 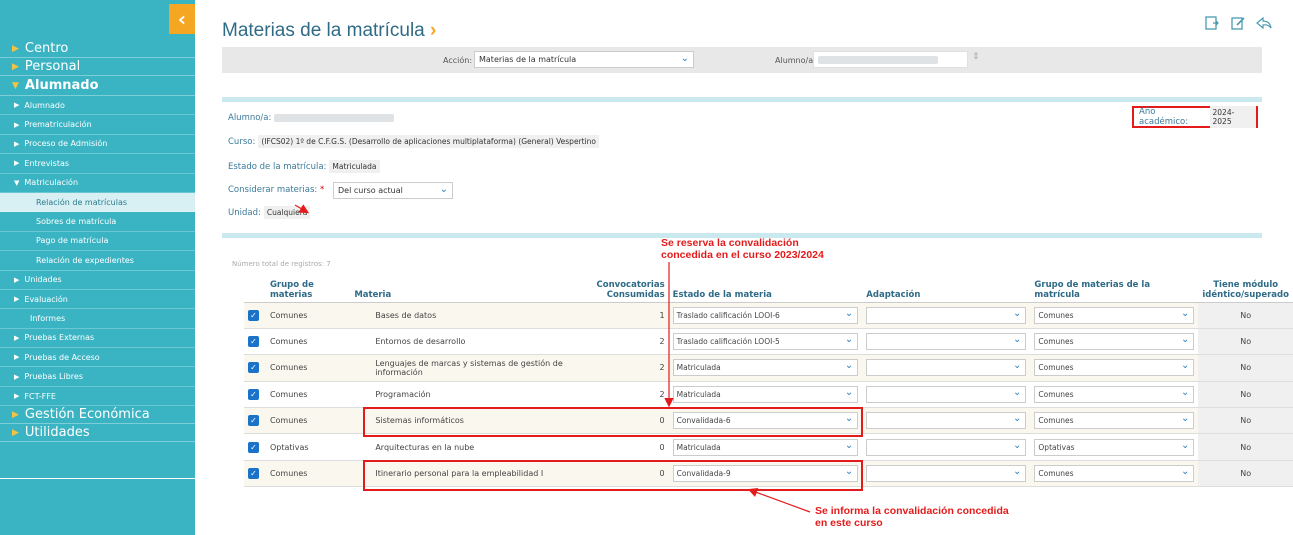 What do you see at coordinates (46, 48) in the screenshot?
I see `sidebar-item-label: Centro` at bounding box center [46, 48].